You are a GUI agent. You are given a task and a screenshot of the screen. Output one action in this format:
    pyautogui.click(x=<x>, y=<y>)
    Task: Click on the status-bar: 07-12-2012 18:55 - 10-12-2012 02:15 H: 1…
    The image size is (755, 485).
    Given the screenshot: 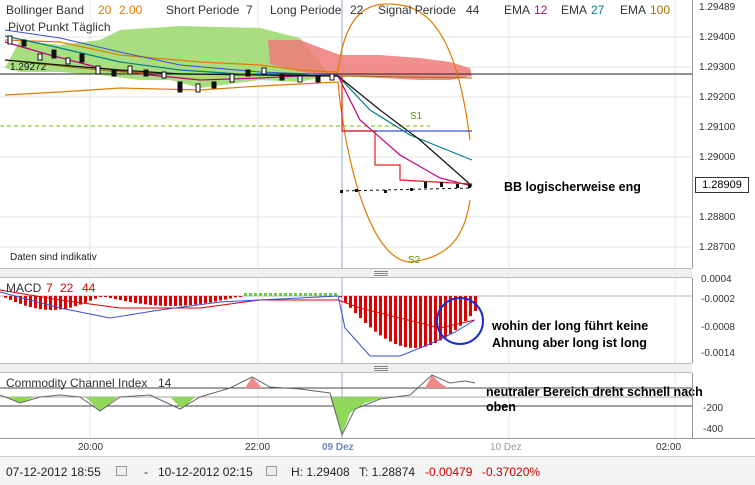 What is the action you would take?
    pyautogui.click(x=377, y=470)
    